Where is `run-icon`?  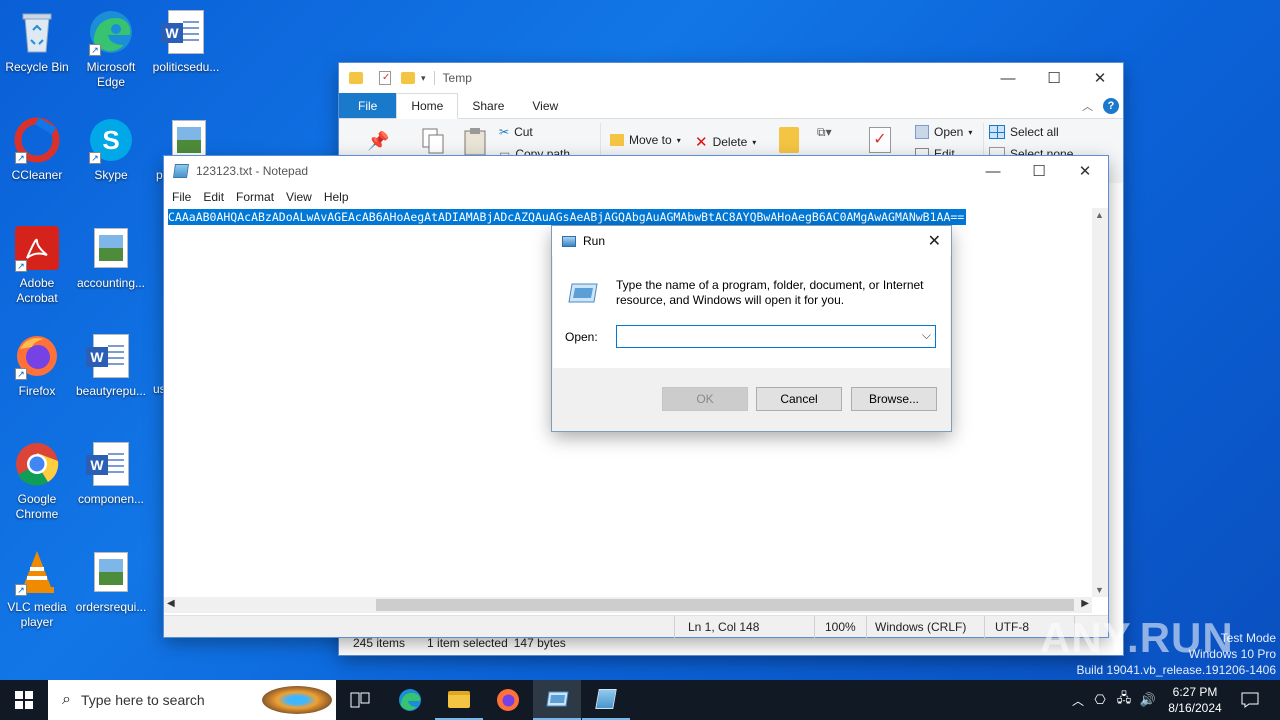
run-icon is located at coordinates (583, 294).